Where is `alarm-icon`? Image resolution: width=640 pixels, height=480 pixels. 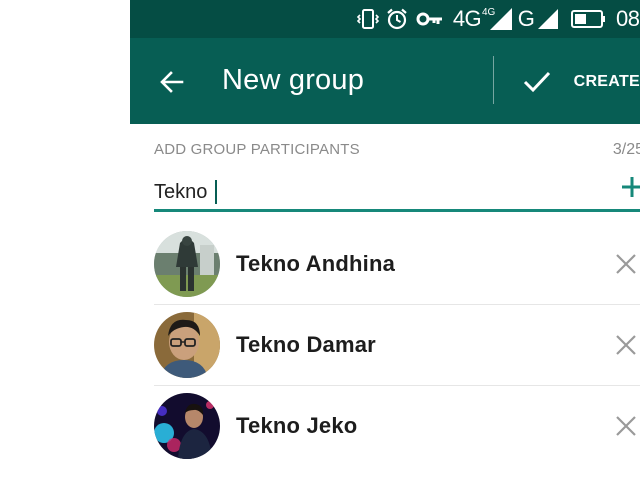 alarm-icon is located at coordinates (397, 19).